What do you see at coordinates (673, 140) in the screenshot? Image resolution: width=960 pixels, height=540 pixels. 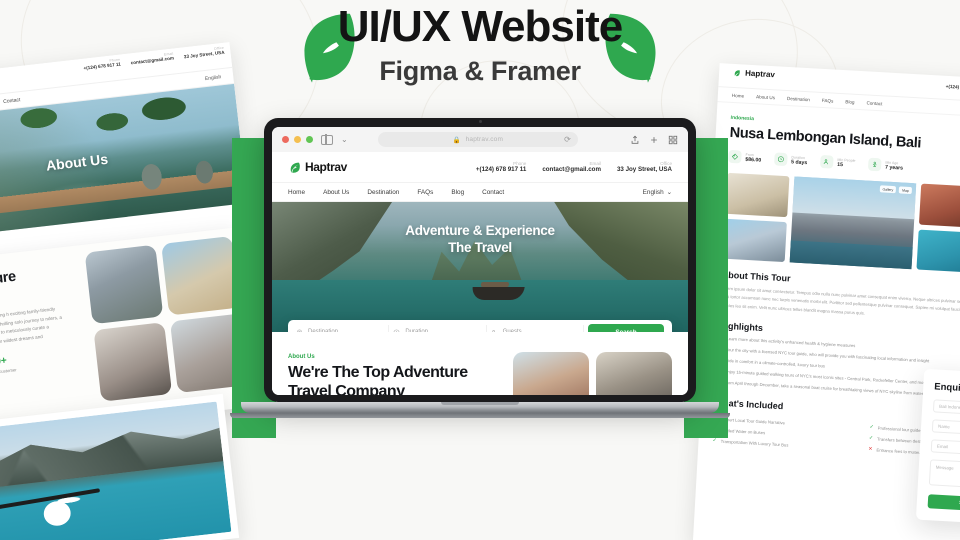 I see `tab-grid-icon` at bounding box center [673, 140].